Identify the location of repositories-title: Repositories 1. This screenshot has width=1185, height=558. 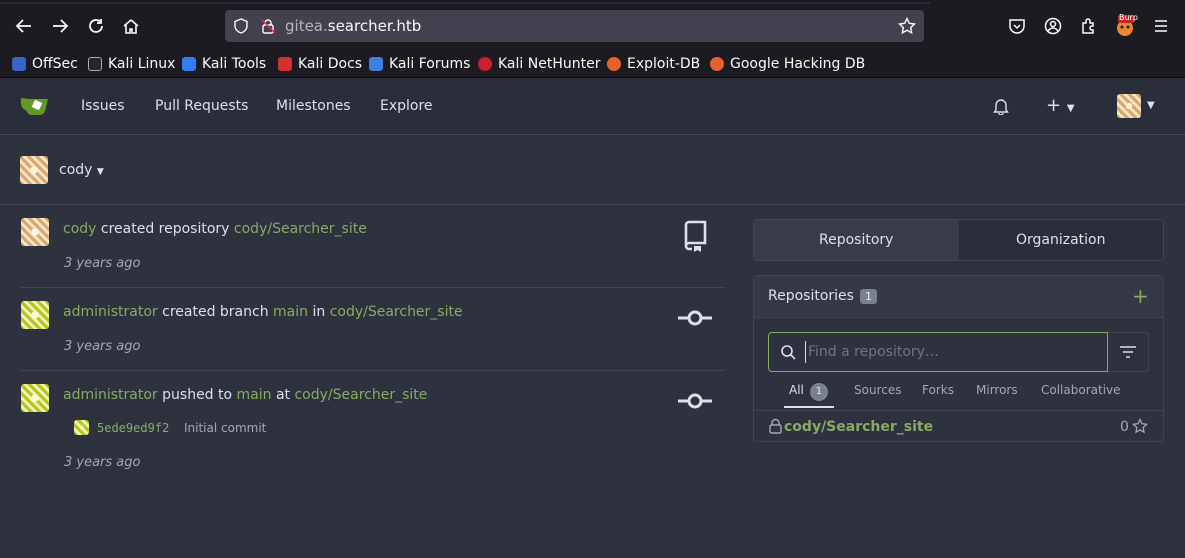
(822, 296).